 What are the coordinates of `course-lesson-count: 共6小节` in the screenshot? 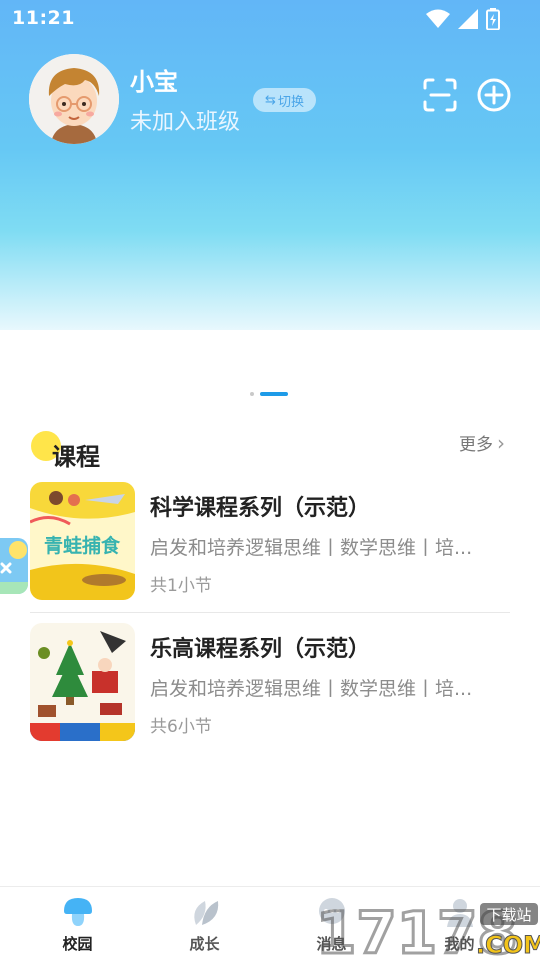 It's located at (181, 727).